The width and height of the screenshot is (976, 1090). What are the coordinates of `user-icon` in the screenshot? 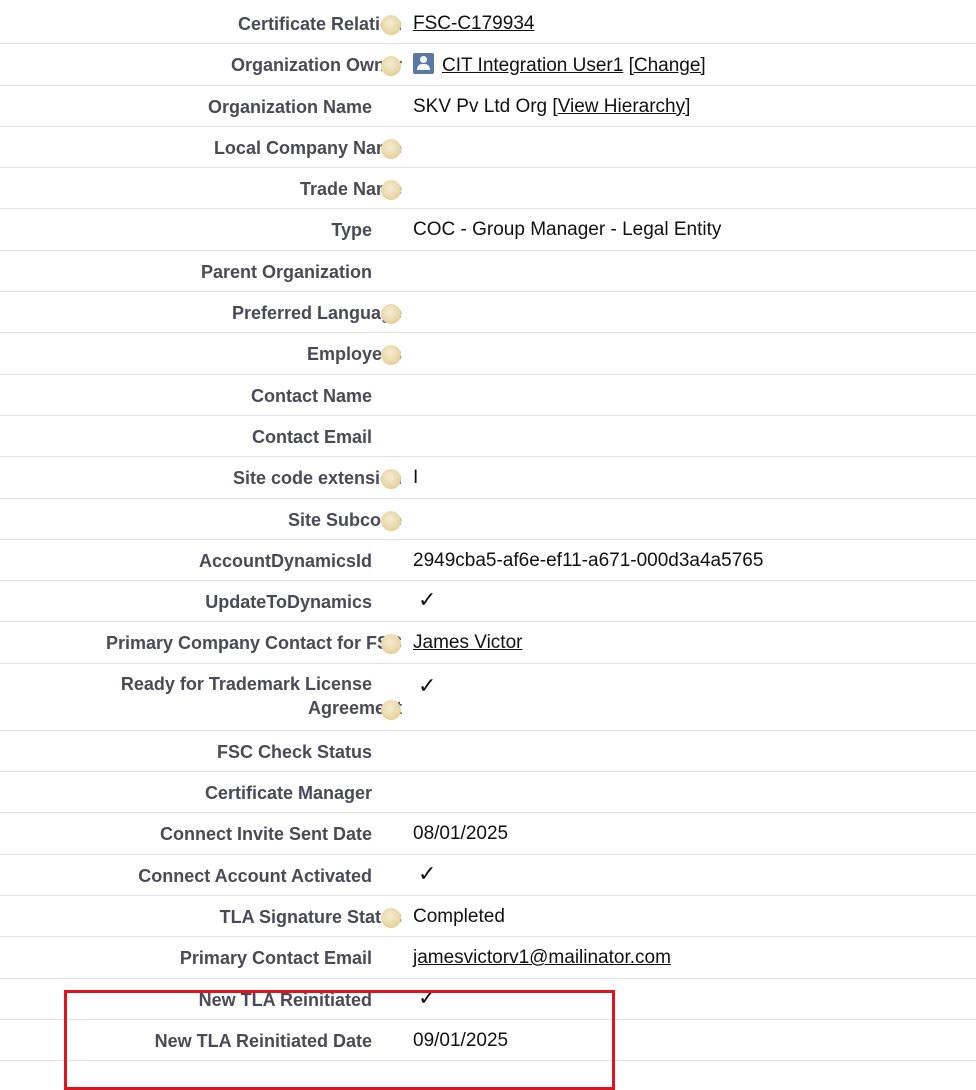 It's located at (423, 64).